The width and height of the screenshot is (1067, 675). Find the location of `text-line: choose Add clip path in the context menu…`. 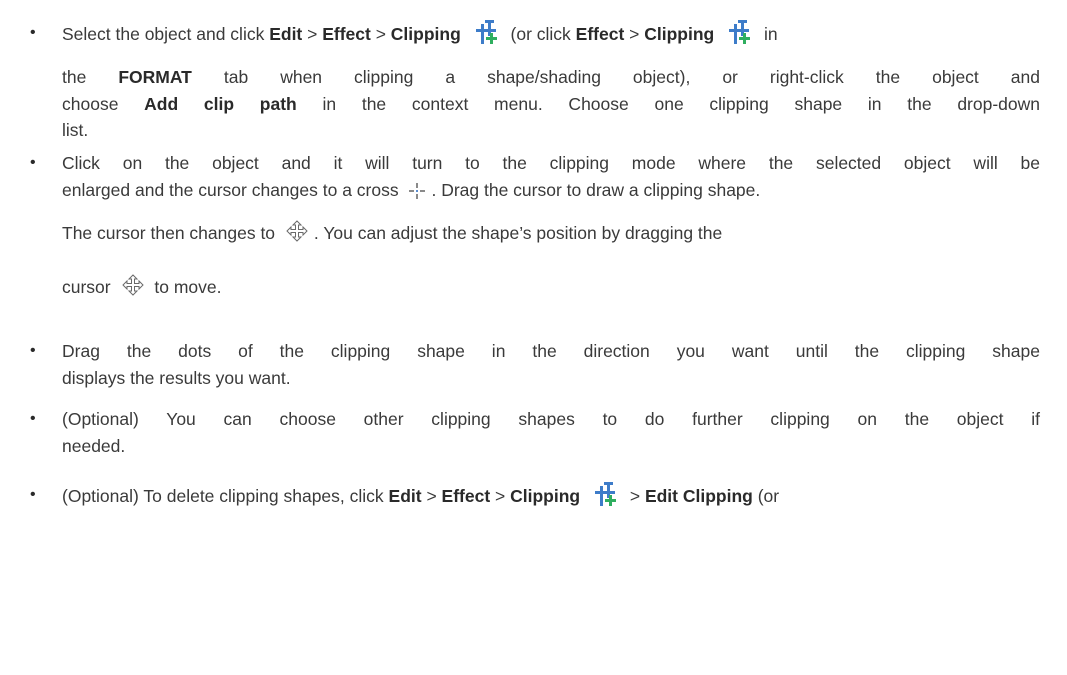

text-line: choose Add clip path in the context menu… is located at coordinates (551, 104).